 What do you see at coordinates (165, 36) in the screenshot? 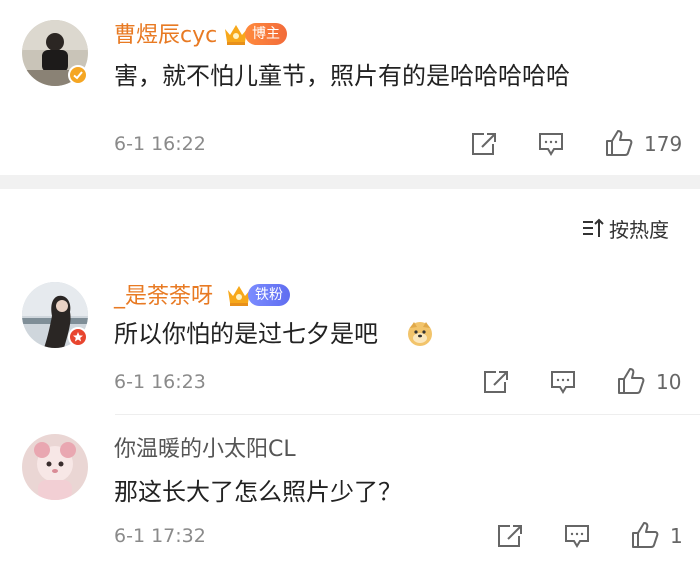
I see `comment-username: 曹煜辰cyc` at bounding box center [165, 36].